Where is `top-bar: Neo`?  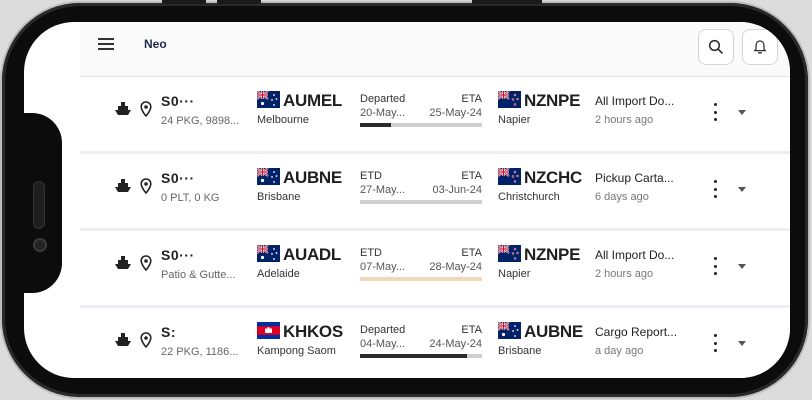 top-bar: Neo is located at coordinates (435, 49).